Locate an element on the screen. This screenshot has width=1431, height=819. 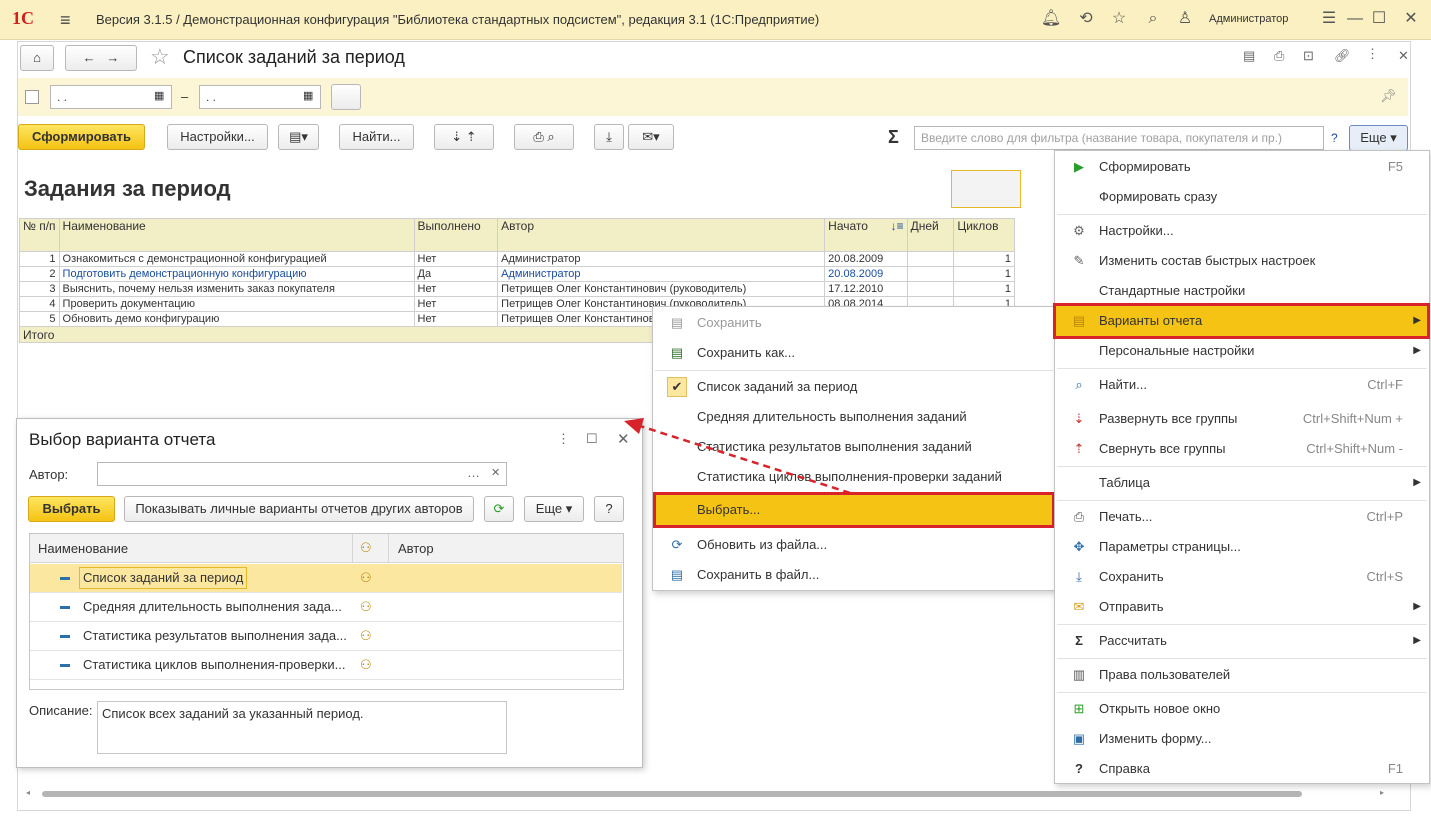
annotation-arrow is located at coordinates (737, 456).